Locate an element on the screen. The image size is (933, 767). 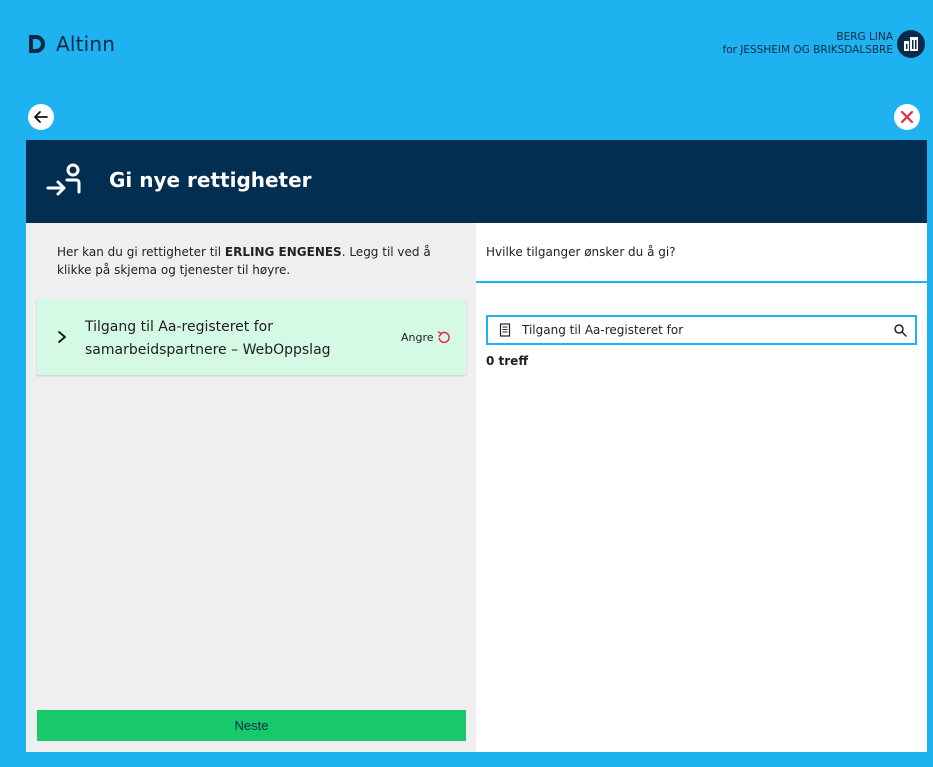
undo-icon is located at coordinates (443, 337).